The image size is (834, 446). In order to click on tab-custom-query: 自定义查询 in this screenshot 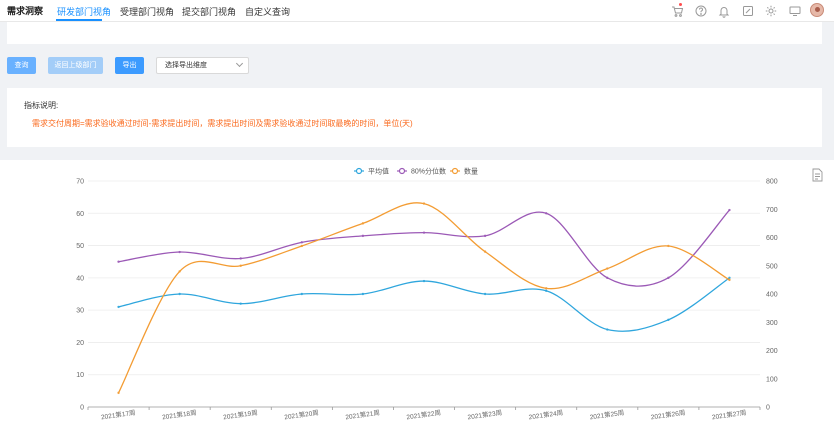, I will do `click(267, 11)`.